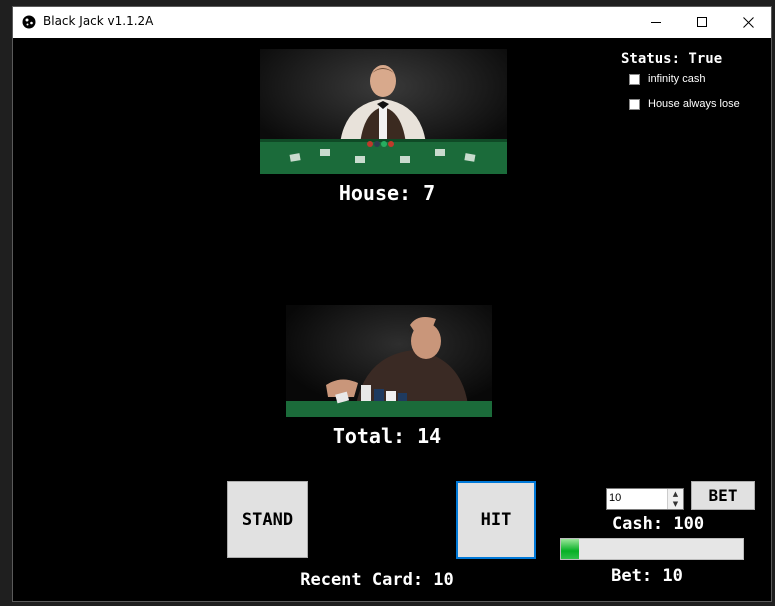  I want to click on recent-card: Recent Card: 10, so click(377, 580).